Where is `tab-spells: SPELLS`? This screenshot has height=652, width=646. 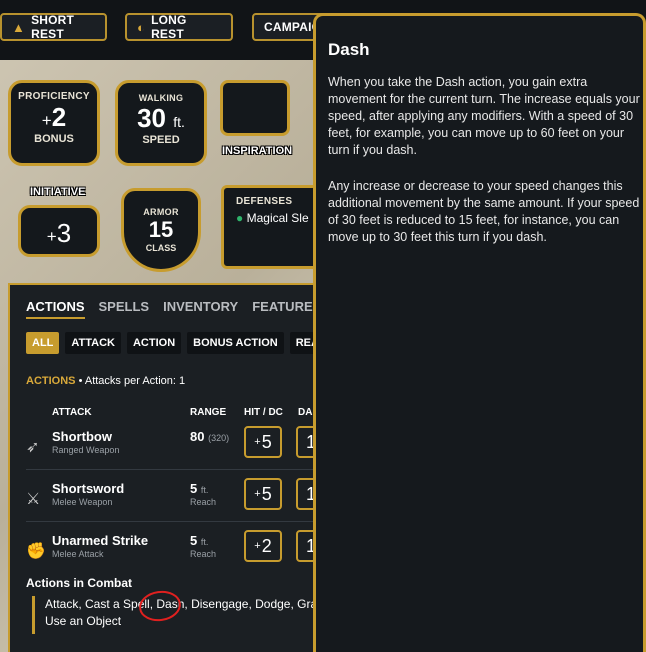 tab-spells: SPELLS is located at coordinates (124, 309).